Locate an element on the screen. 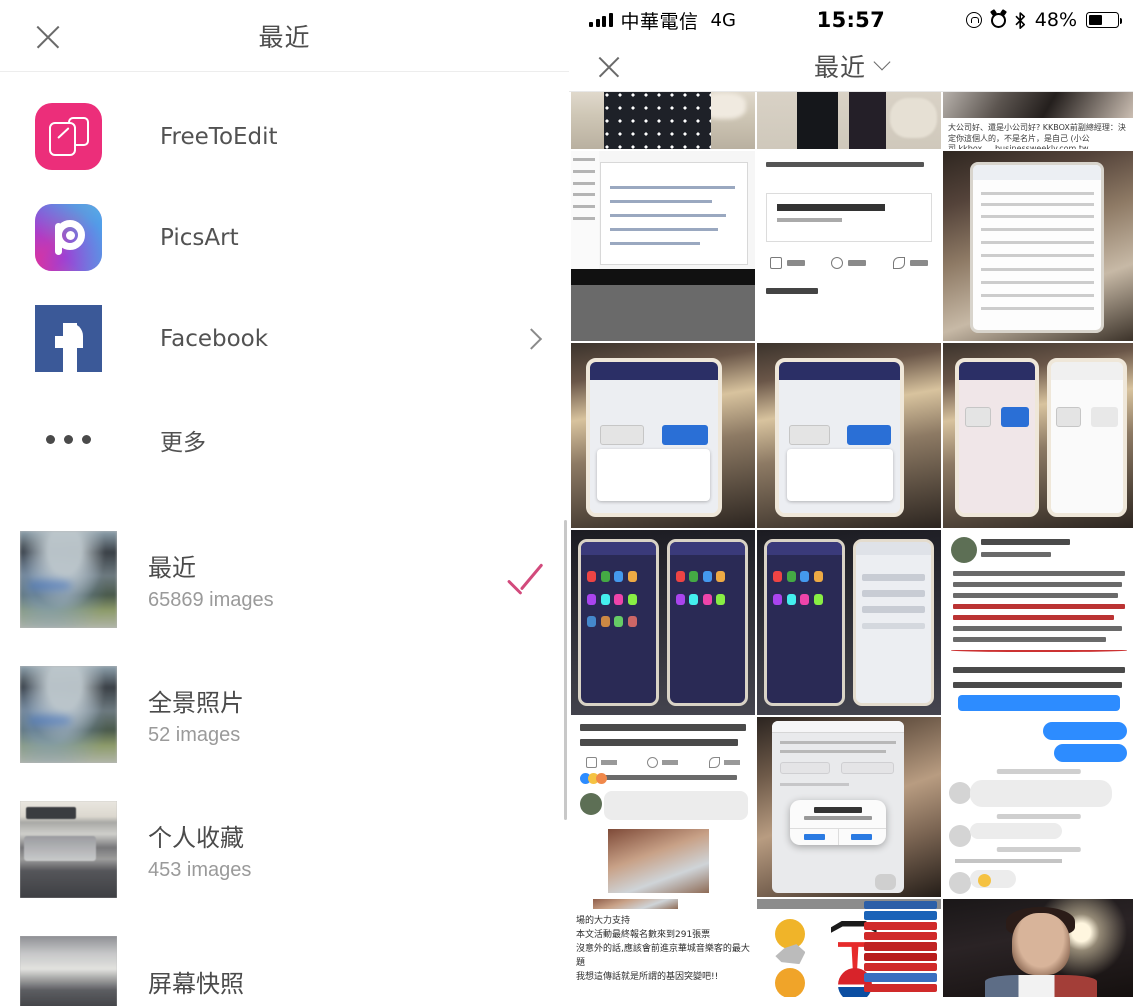  scrollbar is located at coordinates (565, 670).